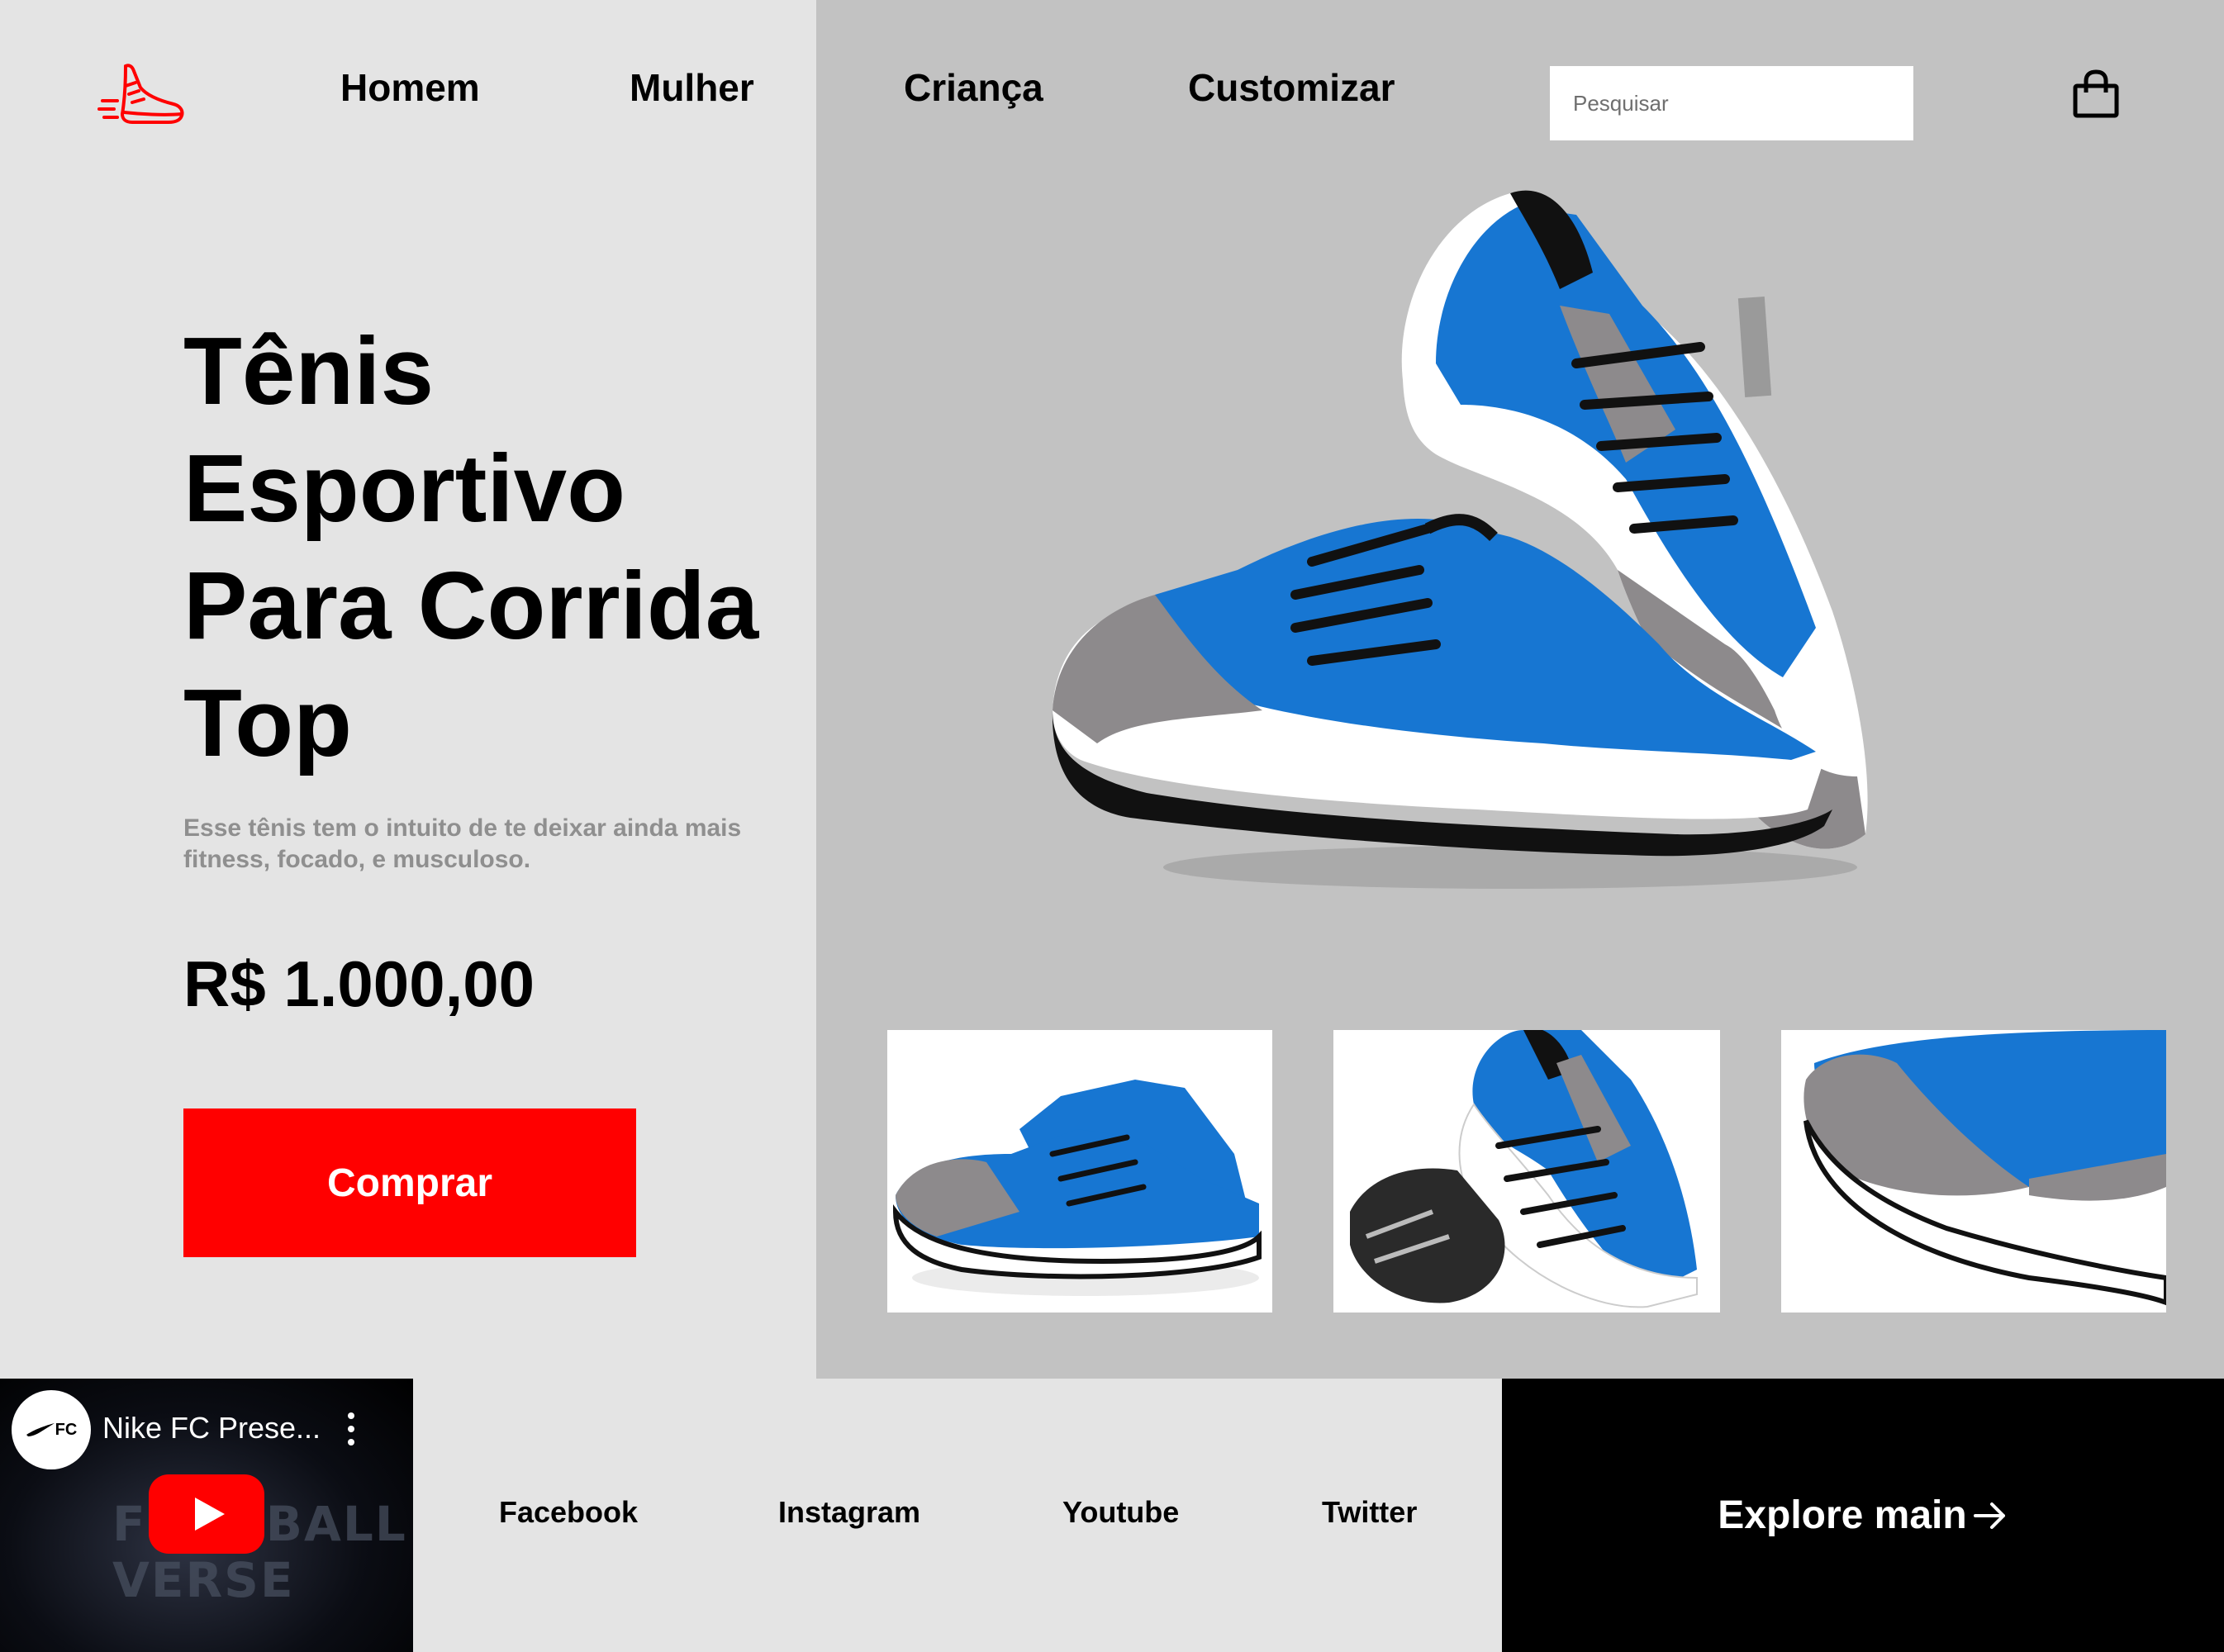 The width and height of the screenshot is (2224, 1652). What do you see at coordinates (692, 87) in the screenshot?
I see `nav-mulher: Mulher` at bounding box center [692, 87].